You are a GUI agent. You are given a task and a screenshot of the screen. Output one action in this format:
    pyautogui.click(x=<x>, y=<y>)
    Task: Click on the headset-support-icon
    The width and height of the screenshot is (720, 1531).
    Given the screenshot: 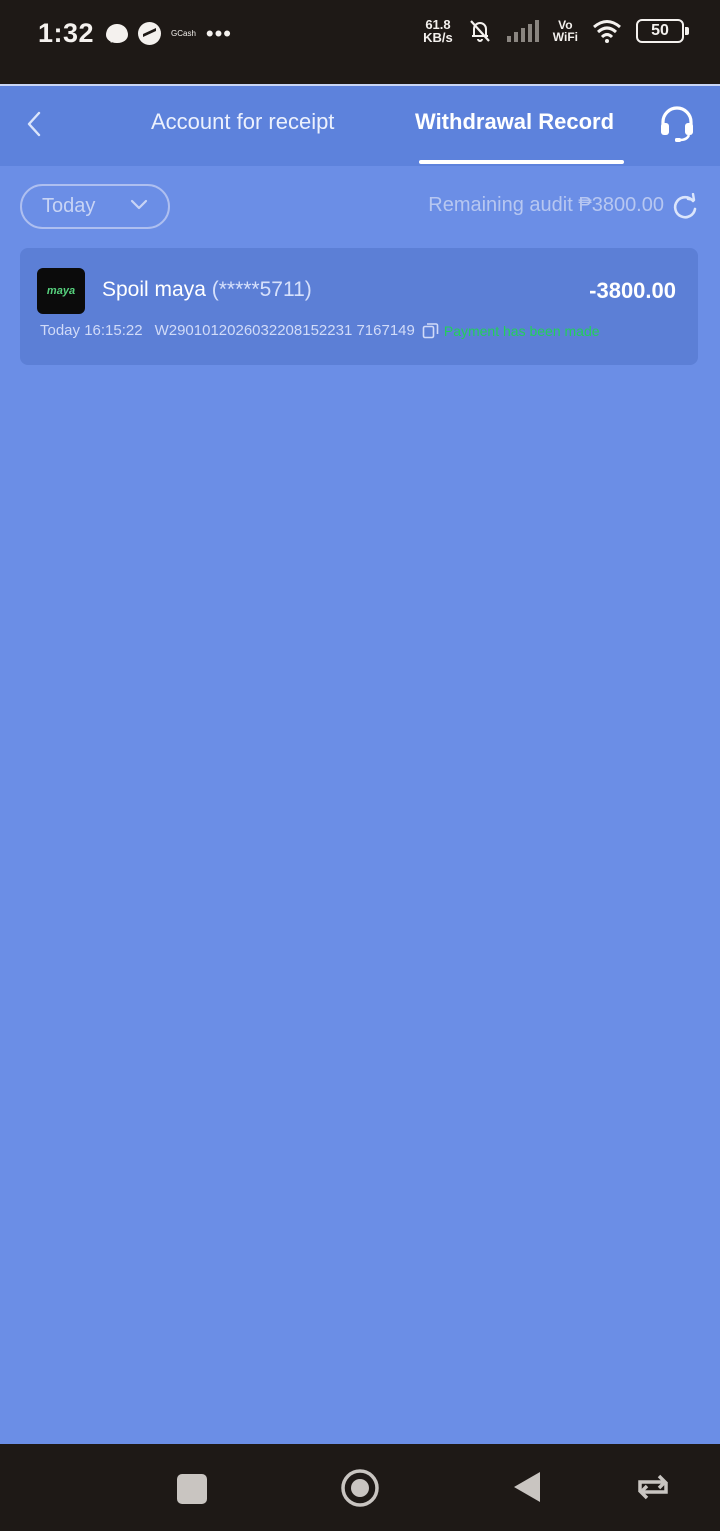 What is the action you would take?
    pyautogui.click(x=677, y=123)
    